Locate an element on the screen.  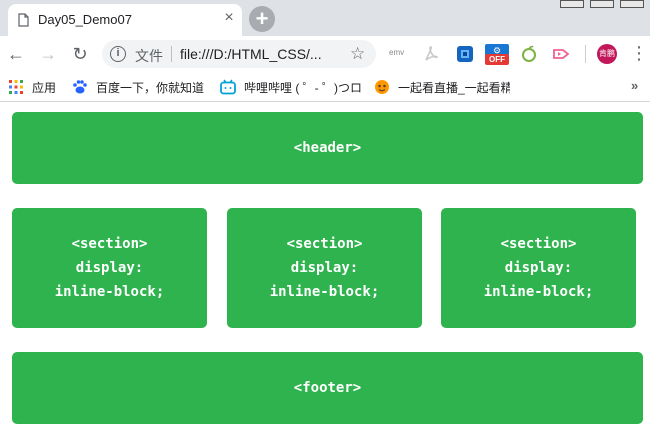
toolbar-divider is located at coordinates (585, 54).